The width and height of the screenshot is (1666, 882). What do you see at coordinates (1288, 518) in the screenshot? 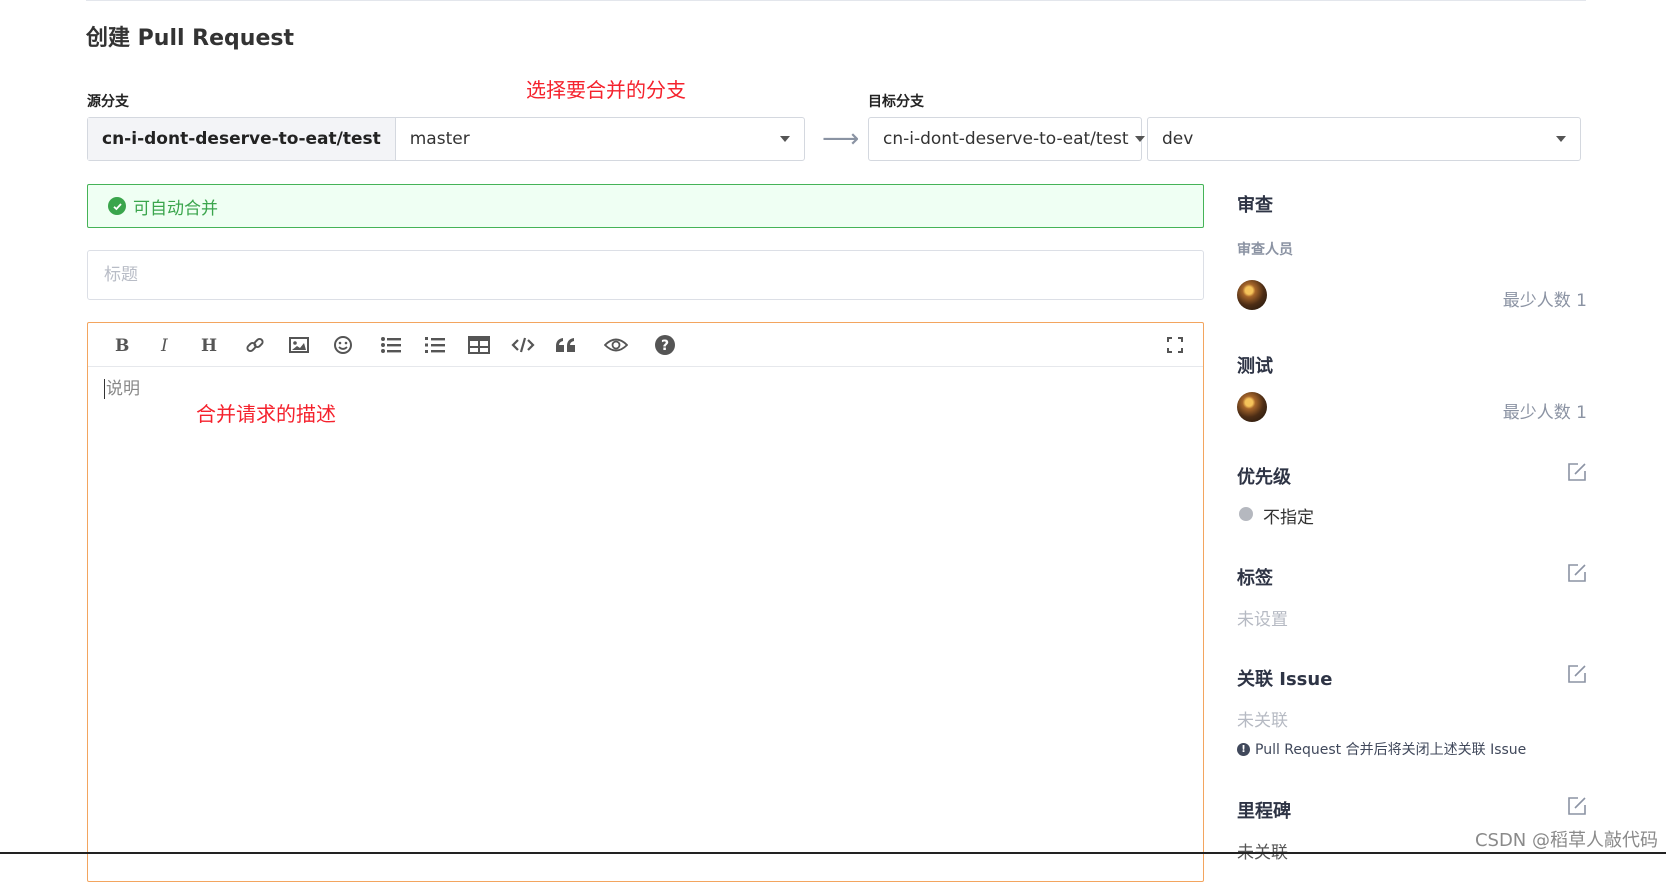
I see `priority-value: 不指定` at bounding box center [1288, 518].